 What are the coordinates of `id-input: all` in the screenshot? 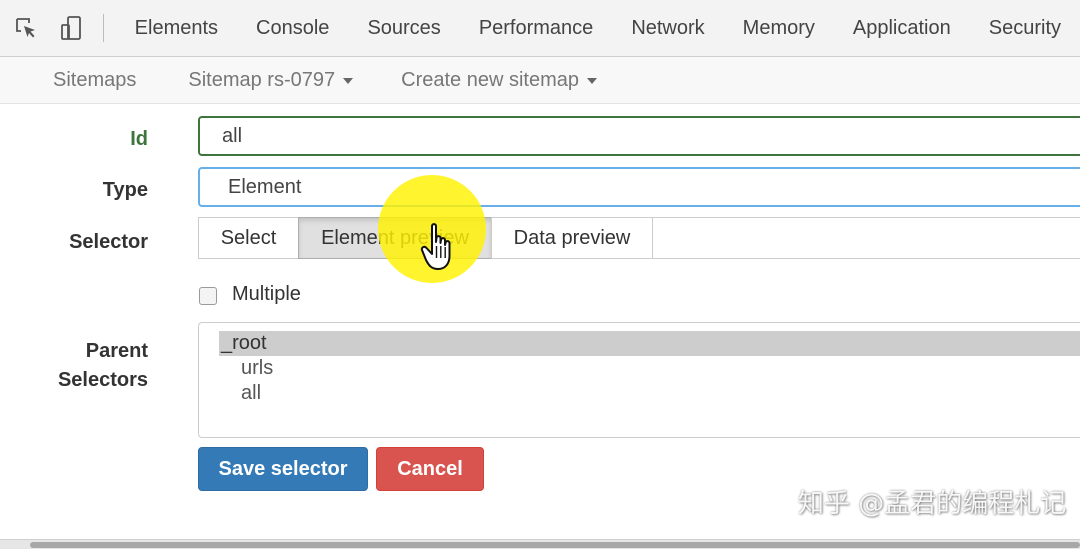 It's located at (639, 136).